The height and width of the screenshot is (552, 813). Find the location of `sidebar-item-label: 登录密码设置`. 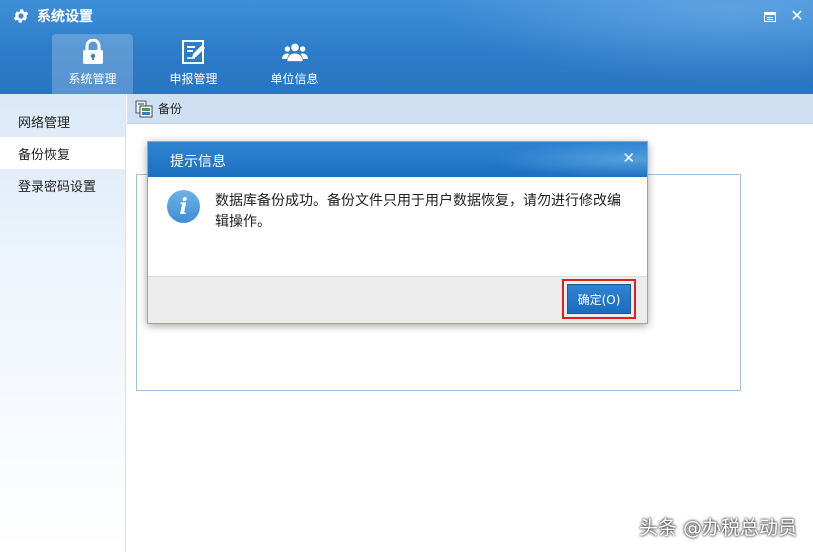

sidebar-item-label: 登录密码设置 is located at coordinates (57, 187).